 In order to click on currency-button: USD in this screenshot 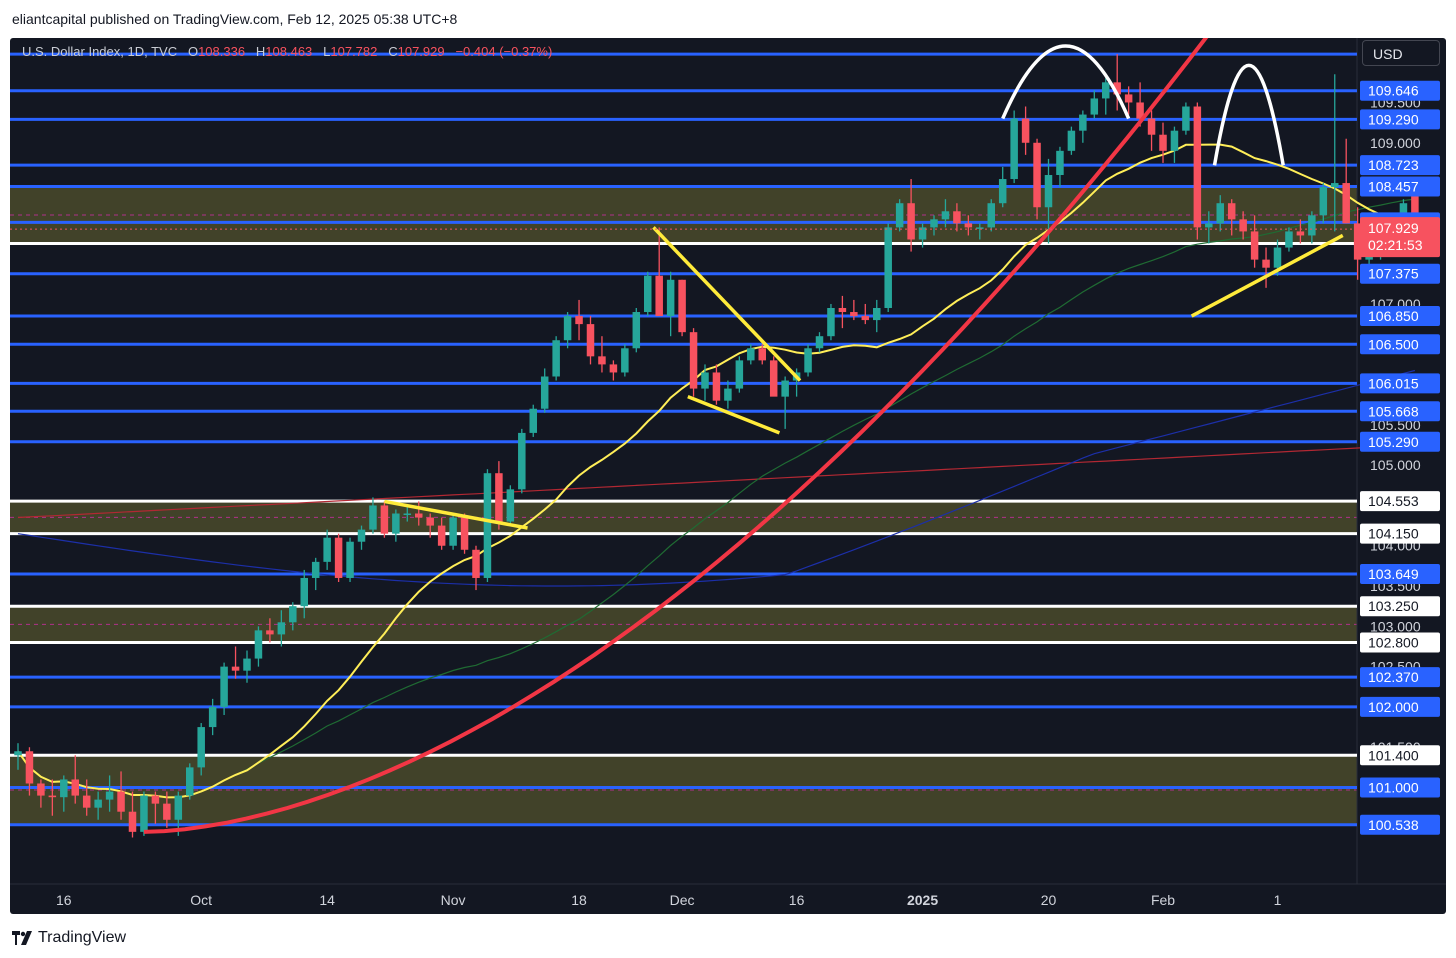, I will do `click(1401, 53)`.